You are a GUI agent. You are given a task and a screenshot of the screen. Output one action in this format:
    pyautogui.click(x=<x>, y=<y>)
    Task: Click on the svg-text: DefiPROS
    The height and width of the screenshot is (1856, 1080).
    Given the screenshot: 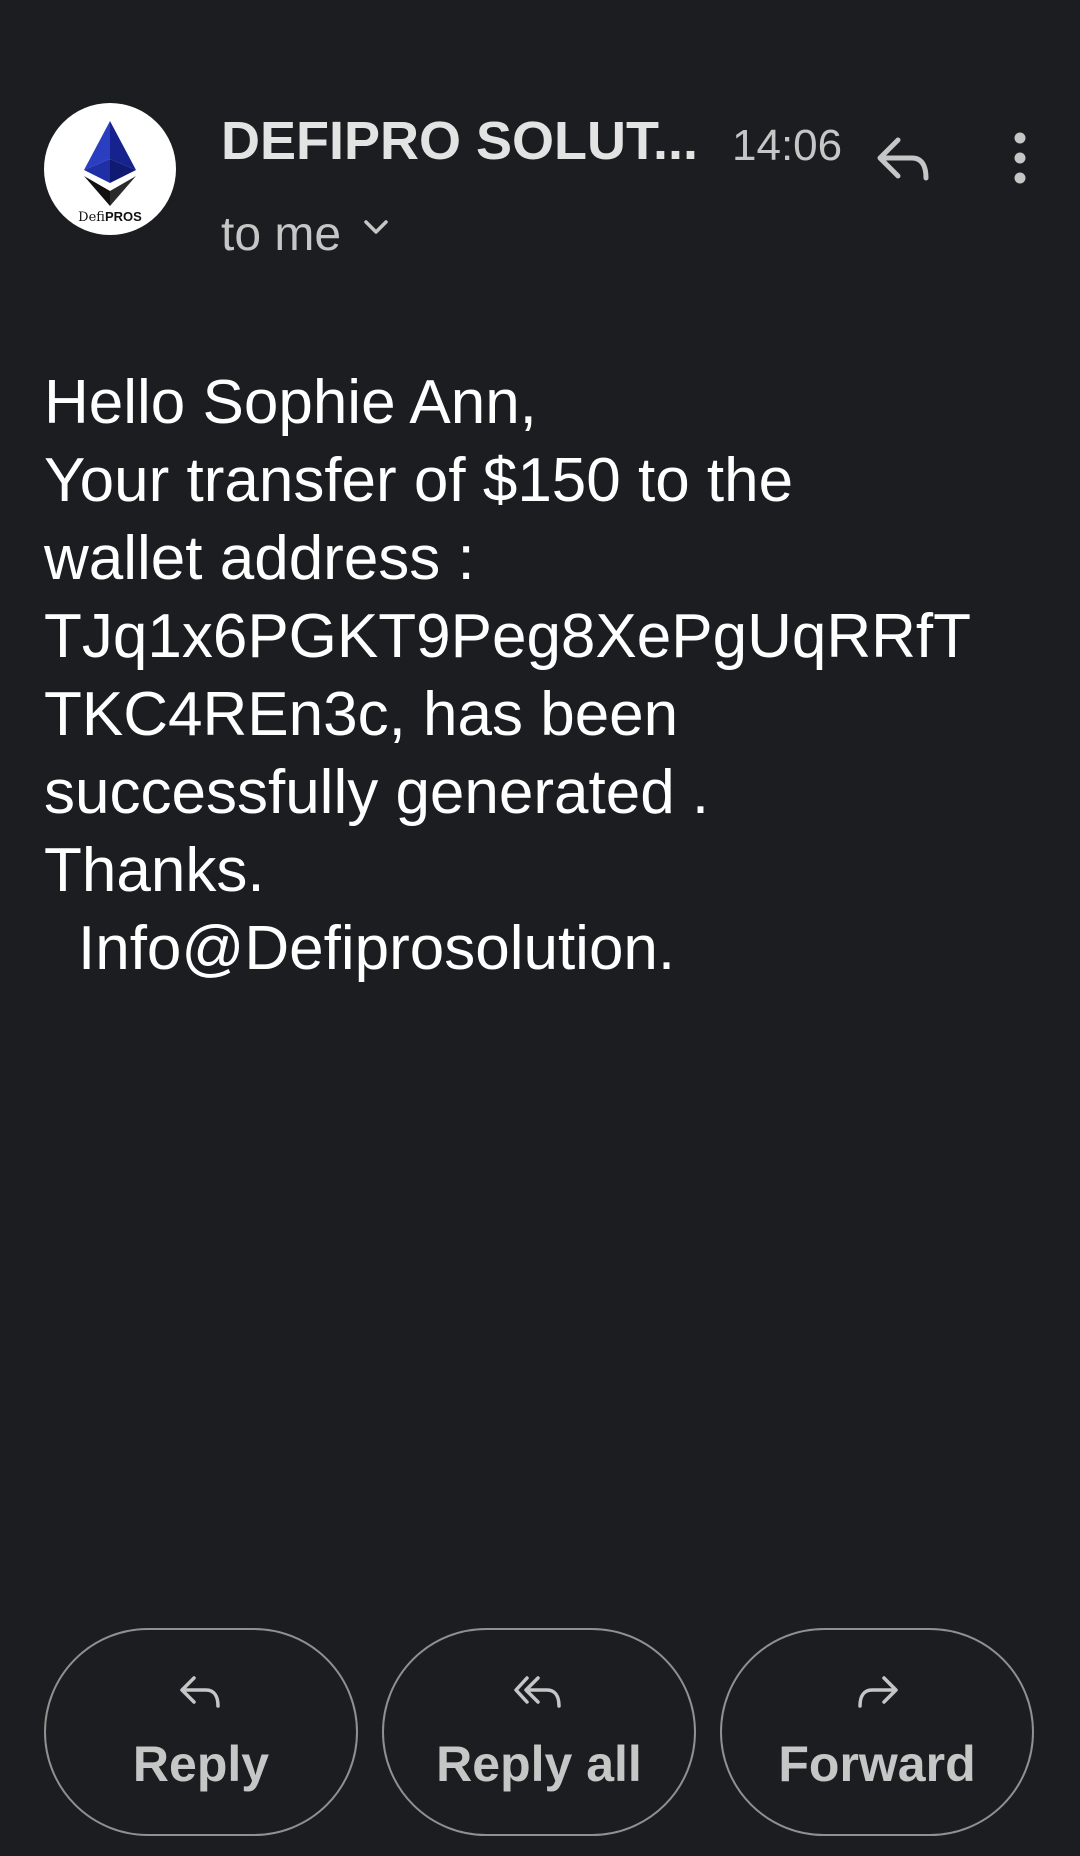 What is the action you would take?
    pyautogui.click(x=110, y=217)
    